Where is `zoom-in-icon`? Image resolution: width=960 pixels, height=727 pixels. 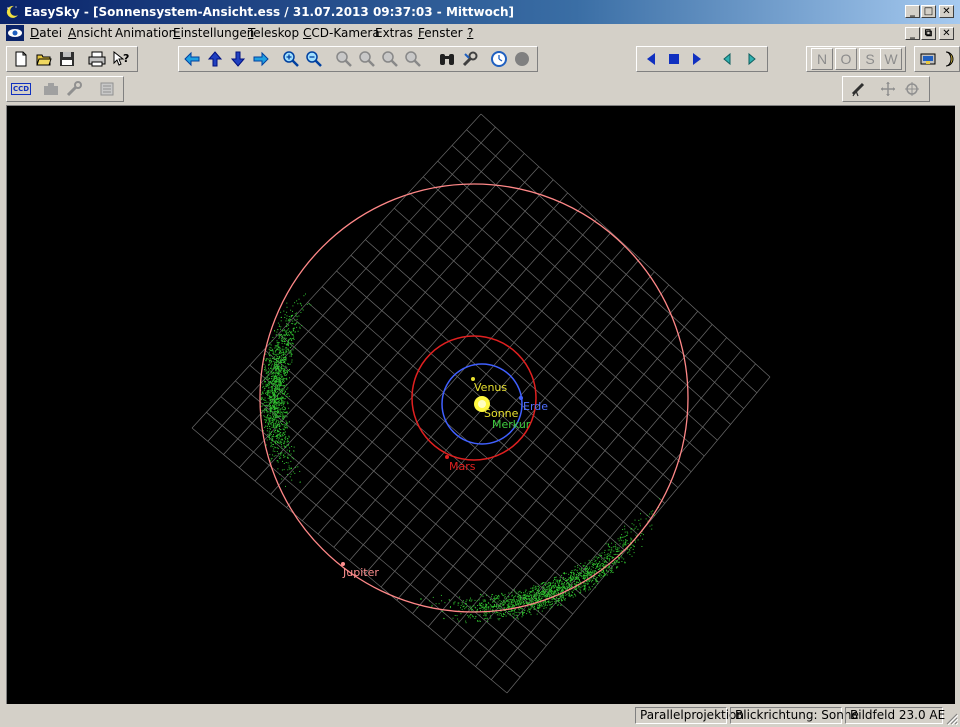 zoom-in-icon is located at coordinates (291, 59).